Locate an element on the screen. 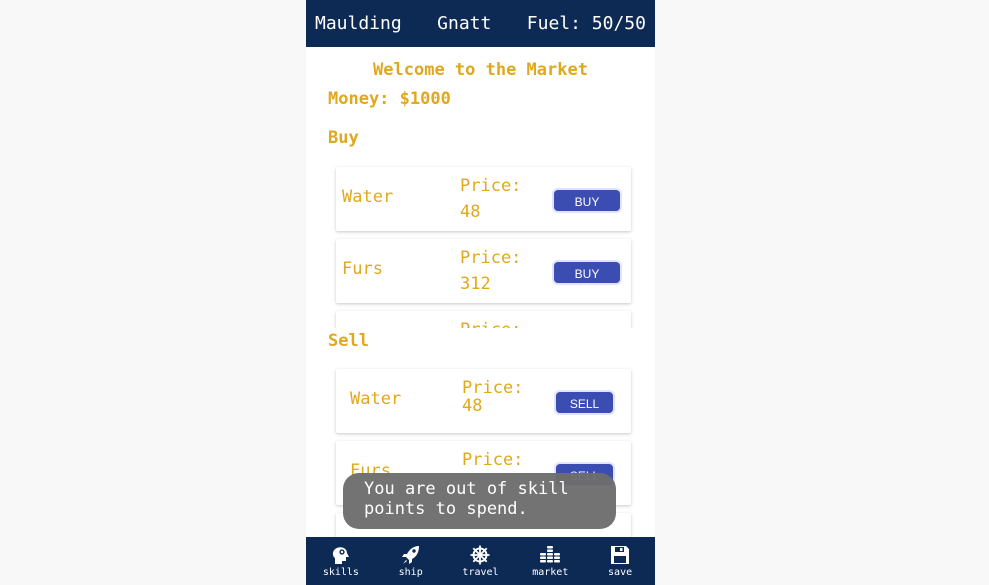  nav-ship: ship is located at coordinates (411, 561).